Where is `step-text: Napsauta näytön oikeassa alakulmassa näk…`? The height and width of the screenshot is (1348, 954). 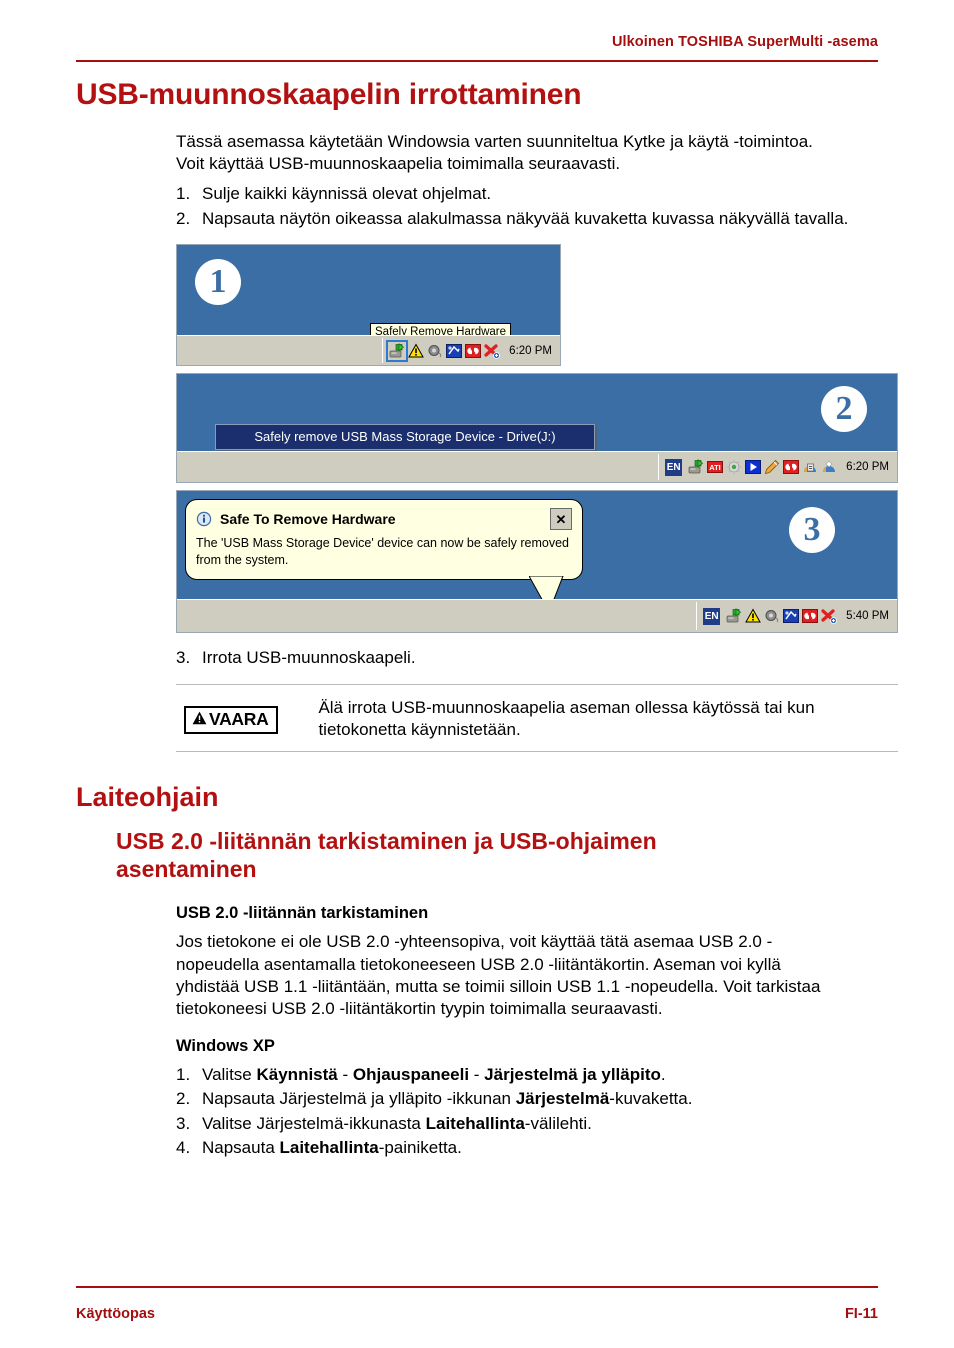 step-text: Napsauta näytön oikeassa alakulmassa näk… is located at coordinates (525, 218).